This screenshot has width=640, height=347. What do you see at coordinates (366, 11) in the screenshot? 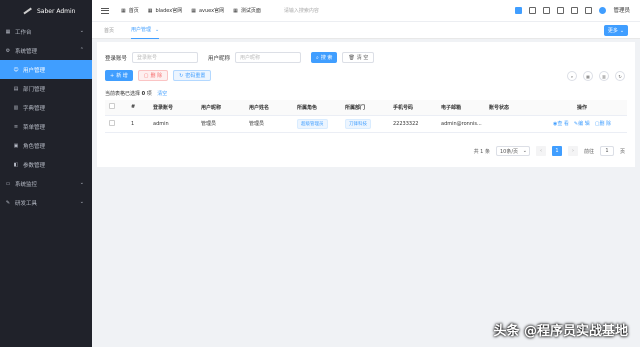
I see `top-bar: ▦ 首页 ▦ bladex官网 ▦ avuex官网 ▦ 测试页面 请输入搜索内容 管理员` at bounding box center [366, 11].